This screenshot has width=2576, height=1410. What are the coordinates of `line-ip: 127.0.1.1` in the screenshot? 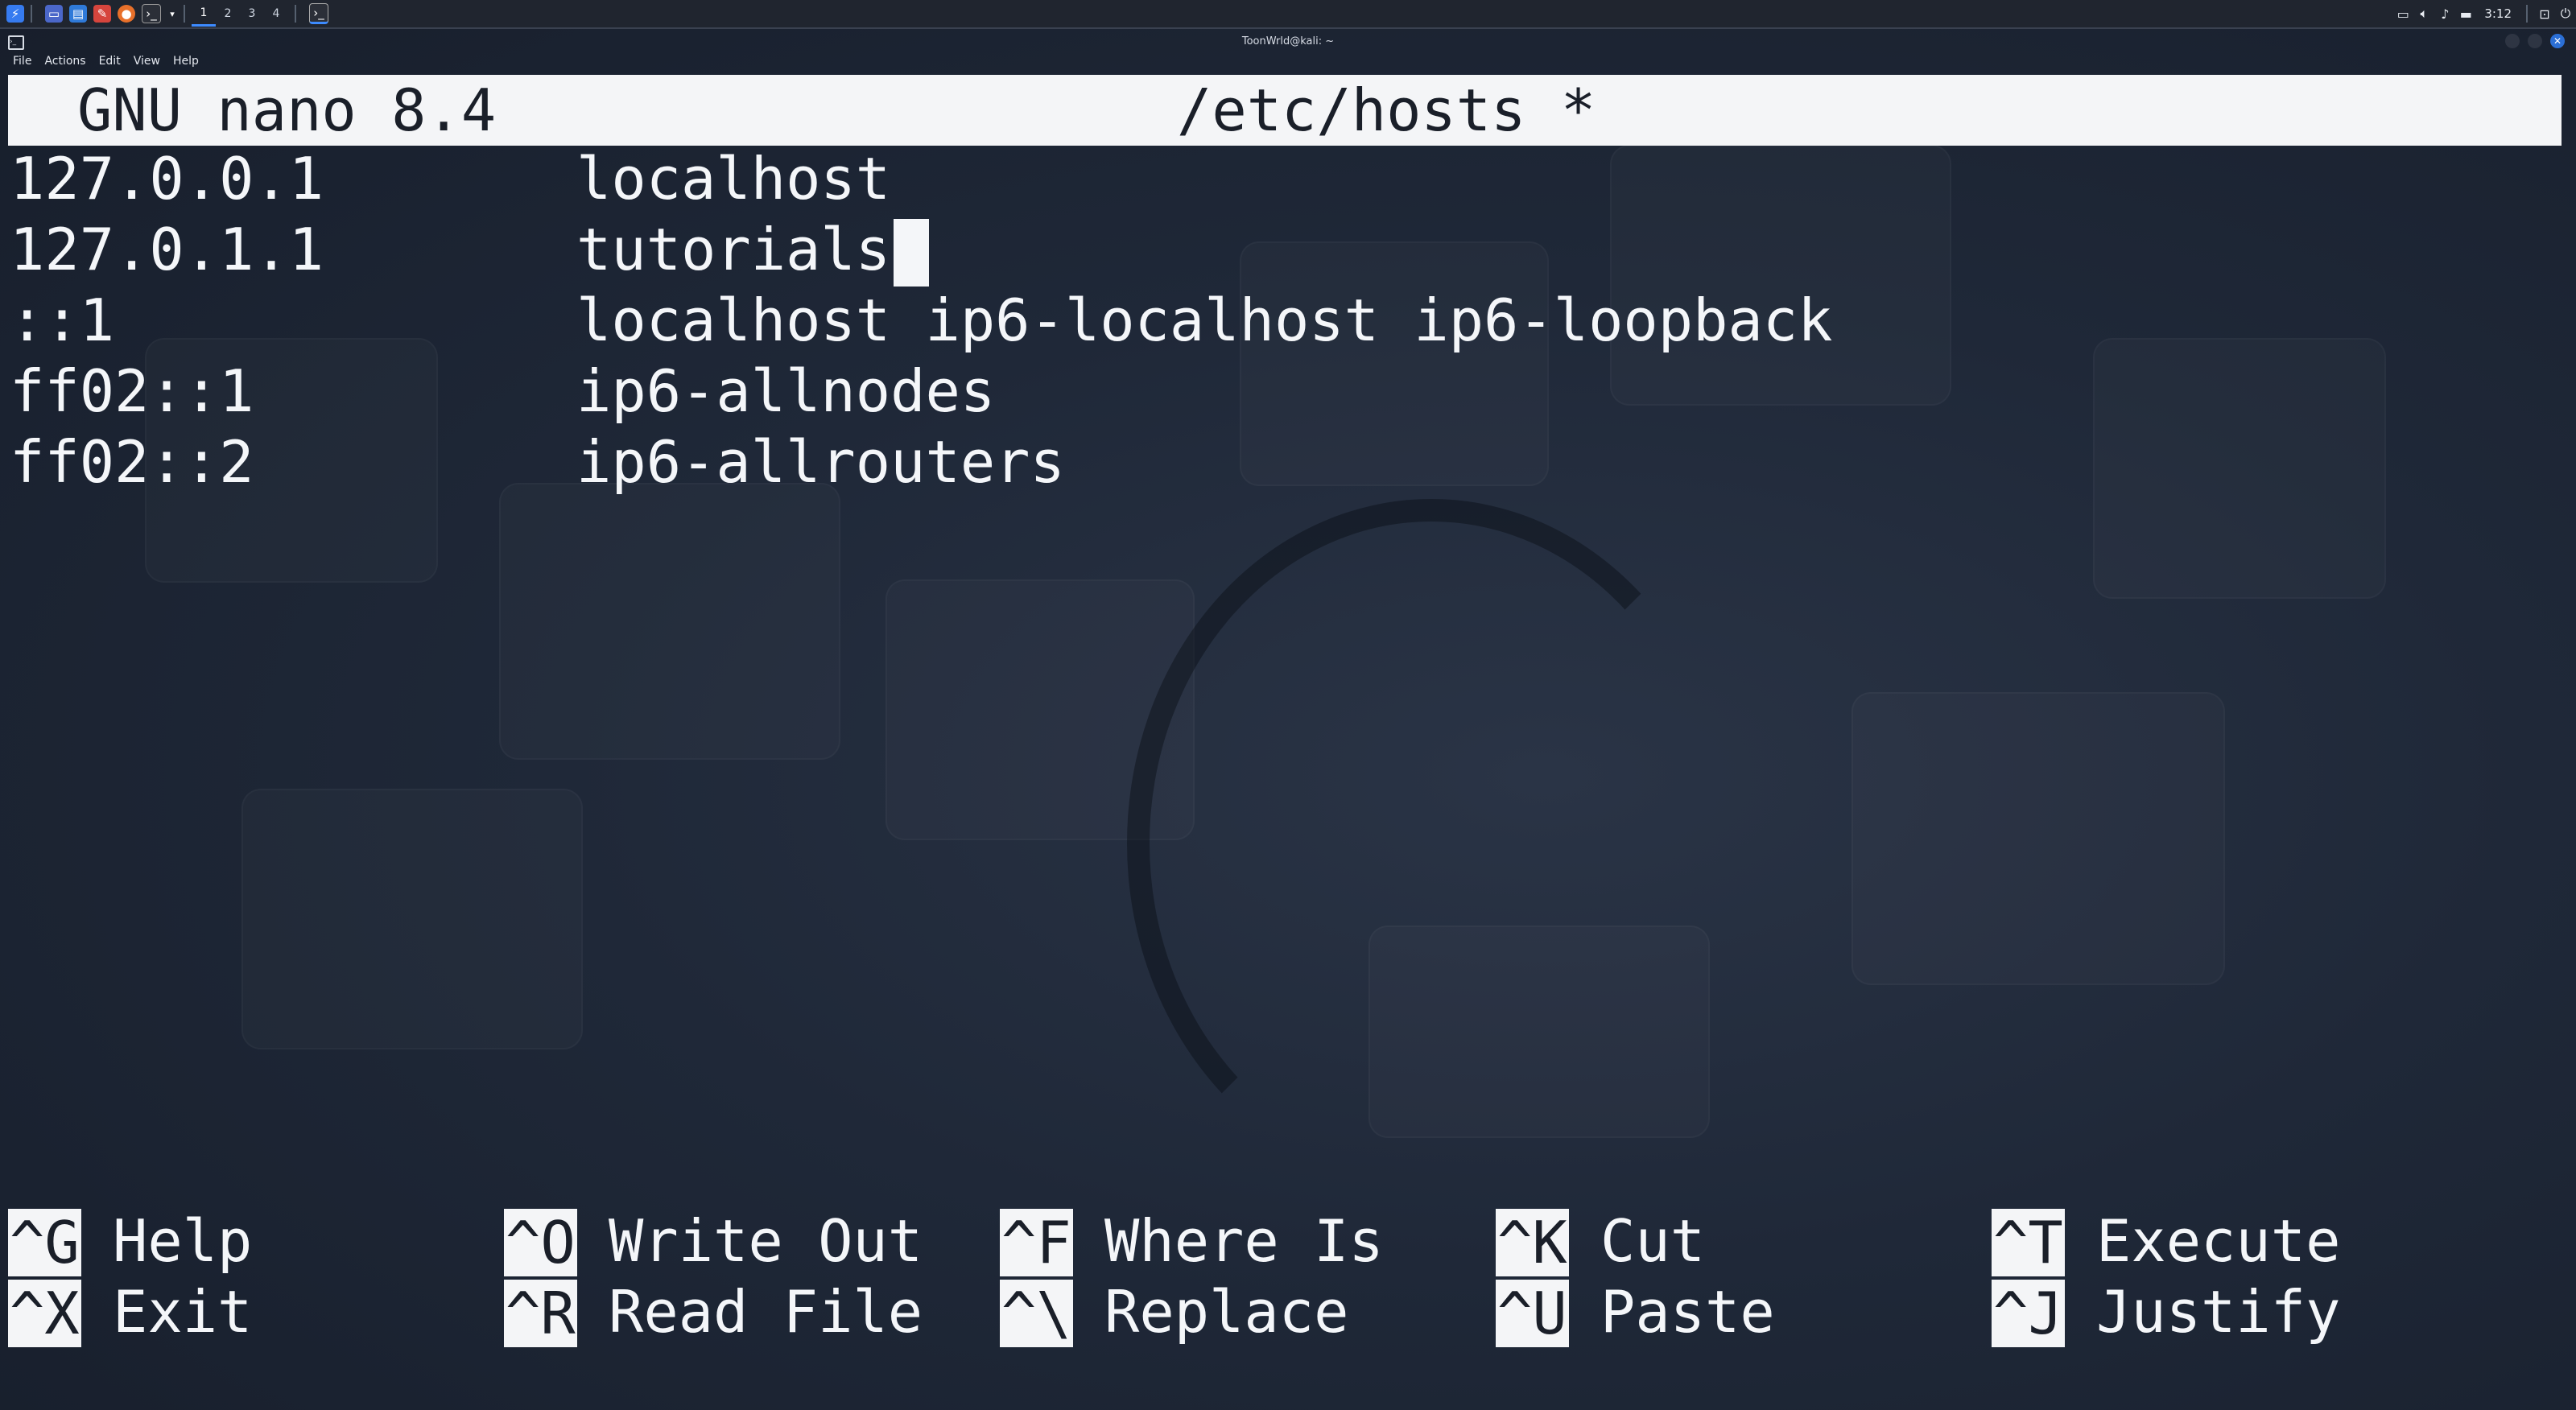 It's located at (167, 249).